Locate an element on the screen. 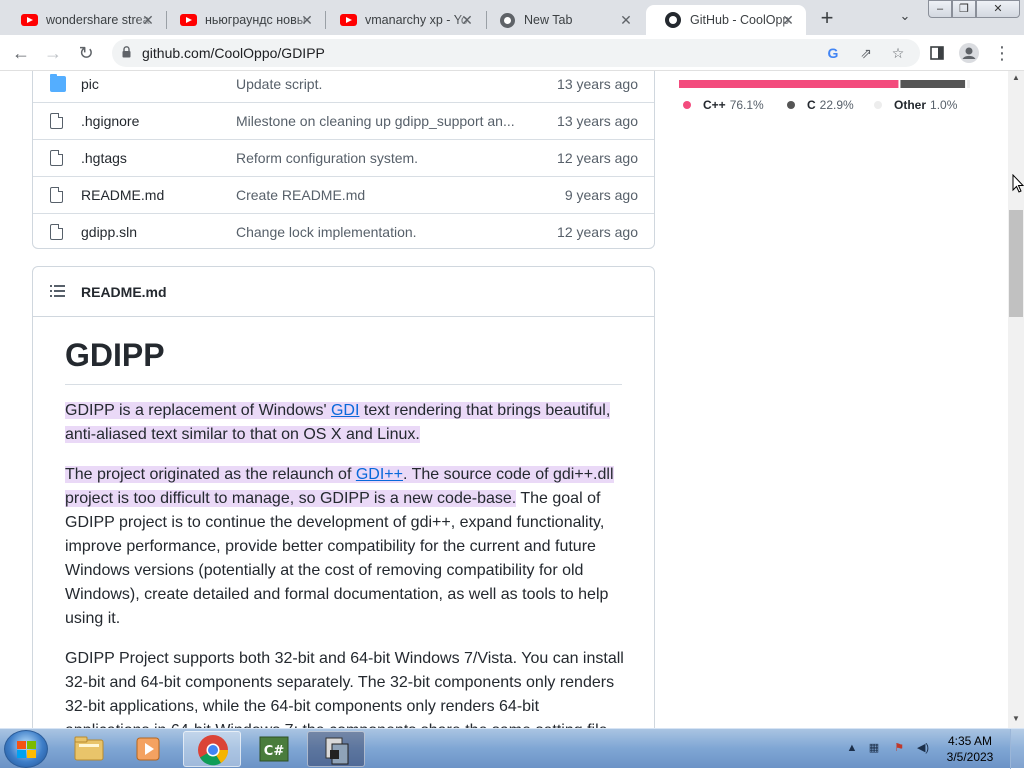  commit-message: Create README.md is located at coordinates (300, 195).